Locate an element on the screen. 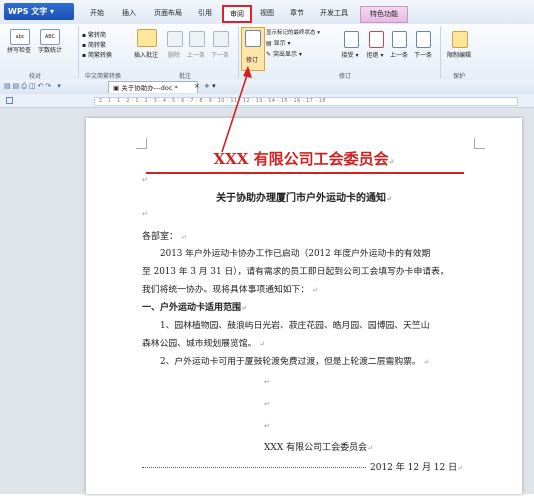 Image resolution: width=534 pixels, height=496 pixels. wps-menu-label: WPS 文字 is located at coordinates (28, 11).